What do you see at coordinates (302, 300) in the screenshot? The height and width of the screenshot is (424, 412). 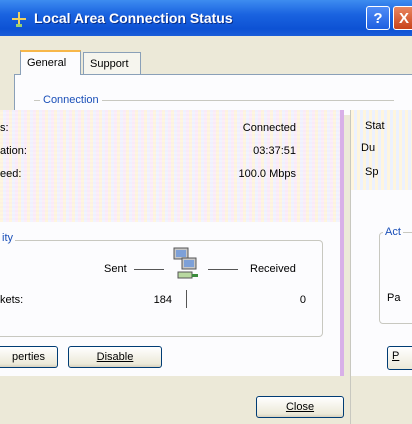 I see `packets-received-value: 0` at bounding box center [302, 300].